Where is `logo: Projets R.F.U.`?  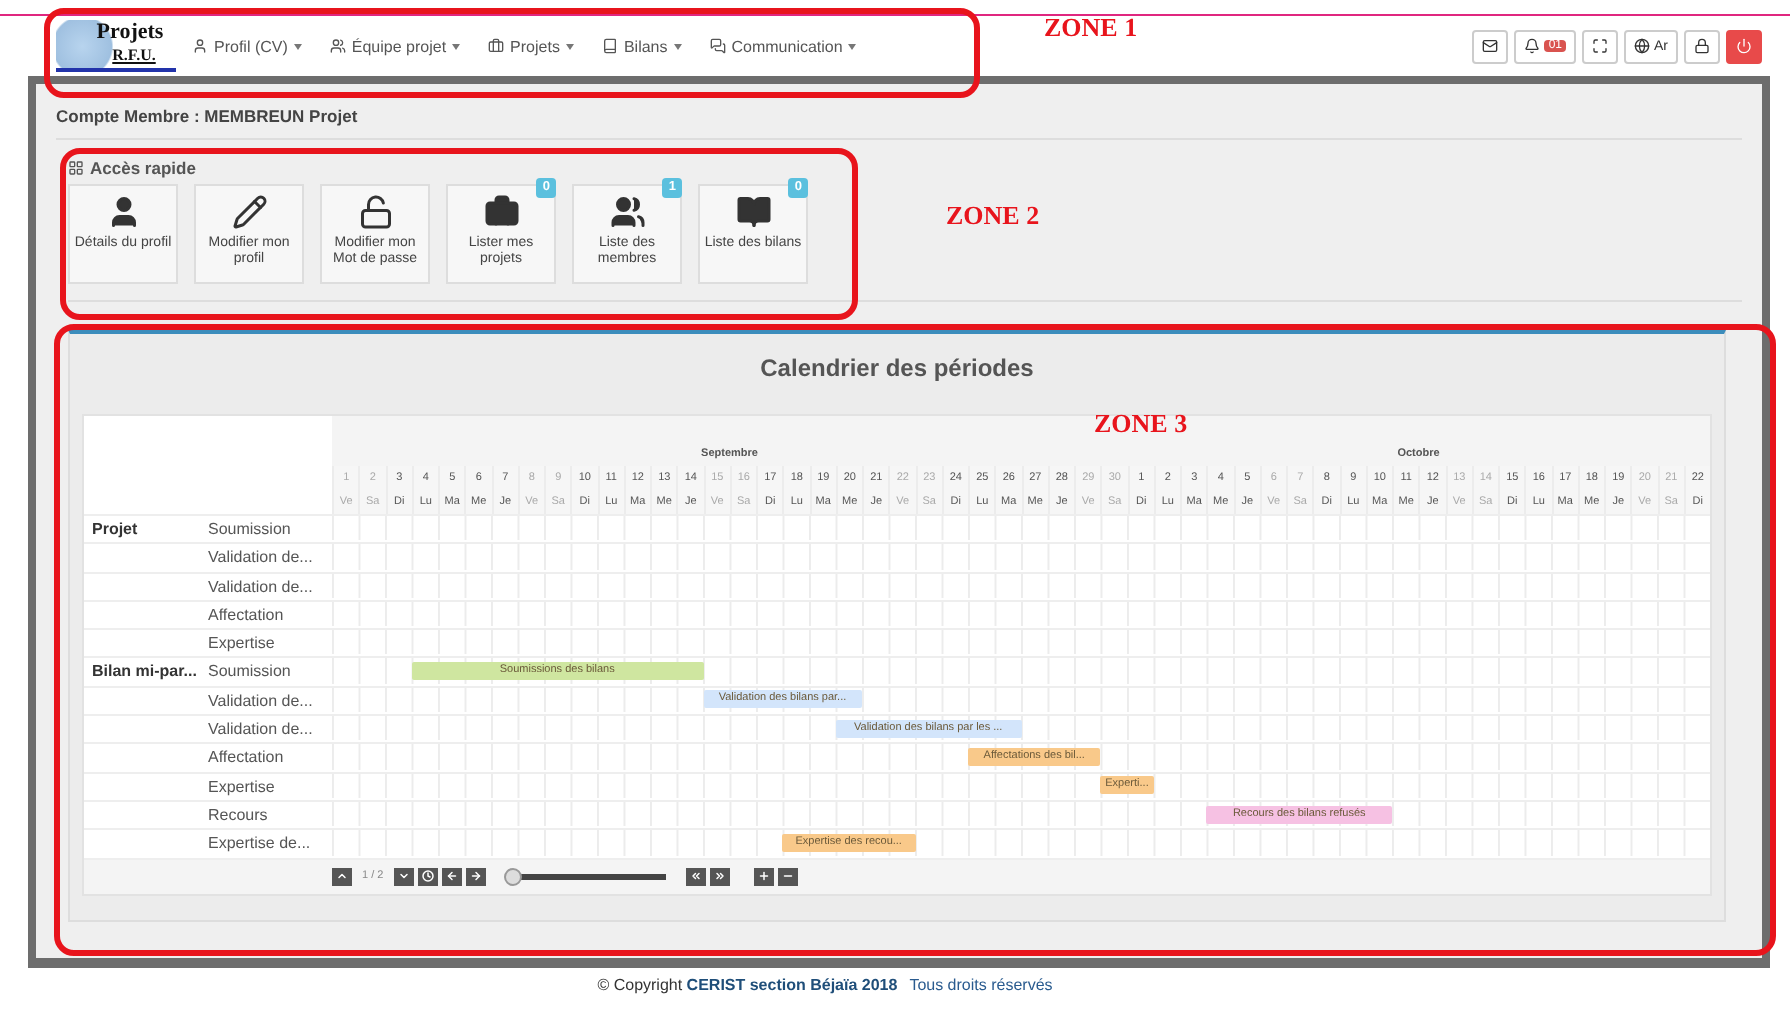 logo: Projets R.F.U. is located at coordinates (116, 46).